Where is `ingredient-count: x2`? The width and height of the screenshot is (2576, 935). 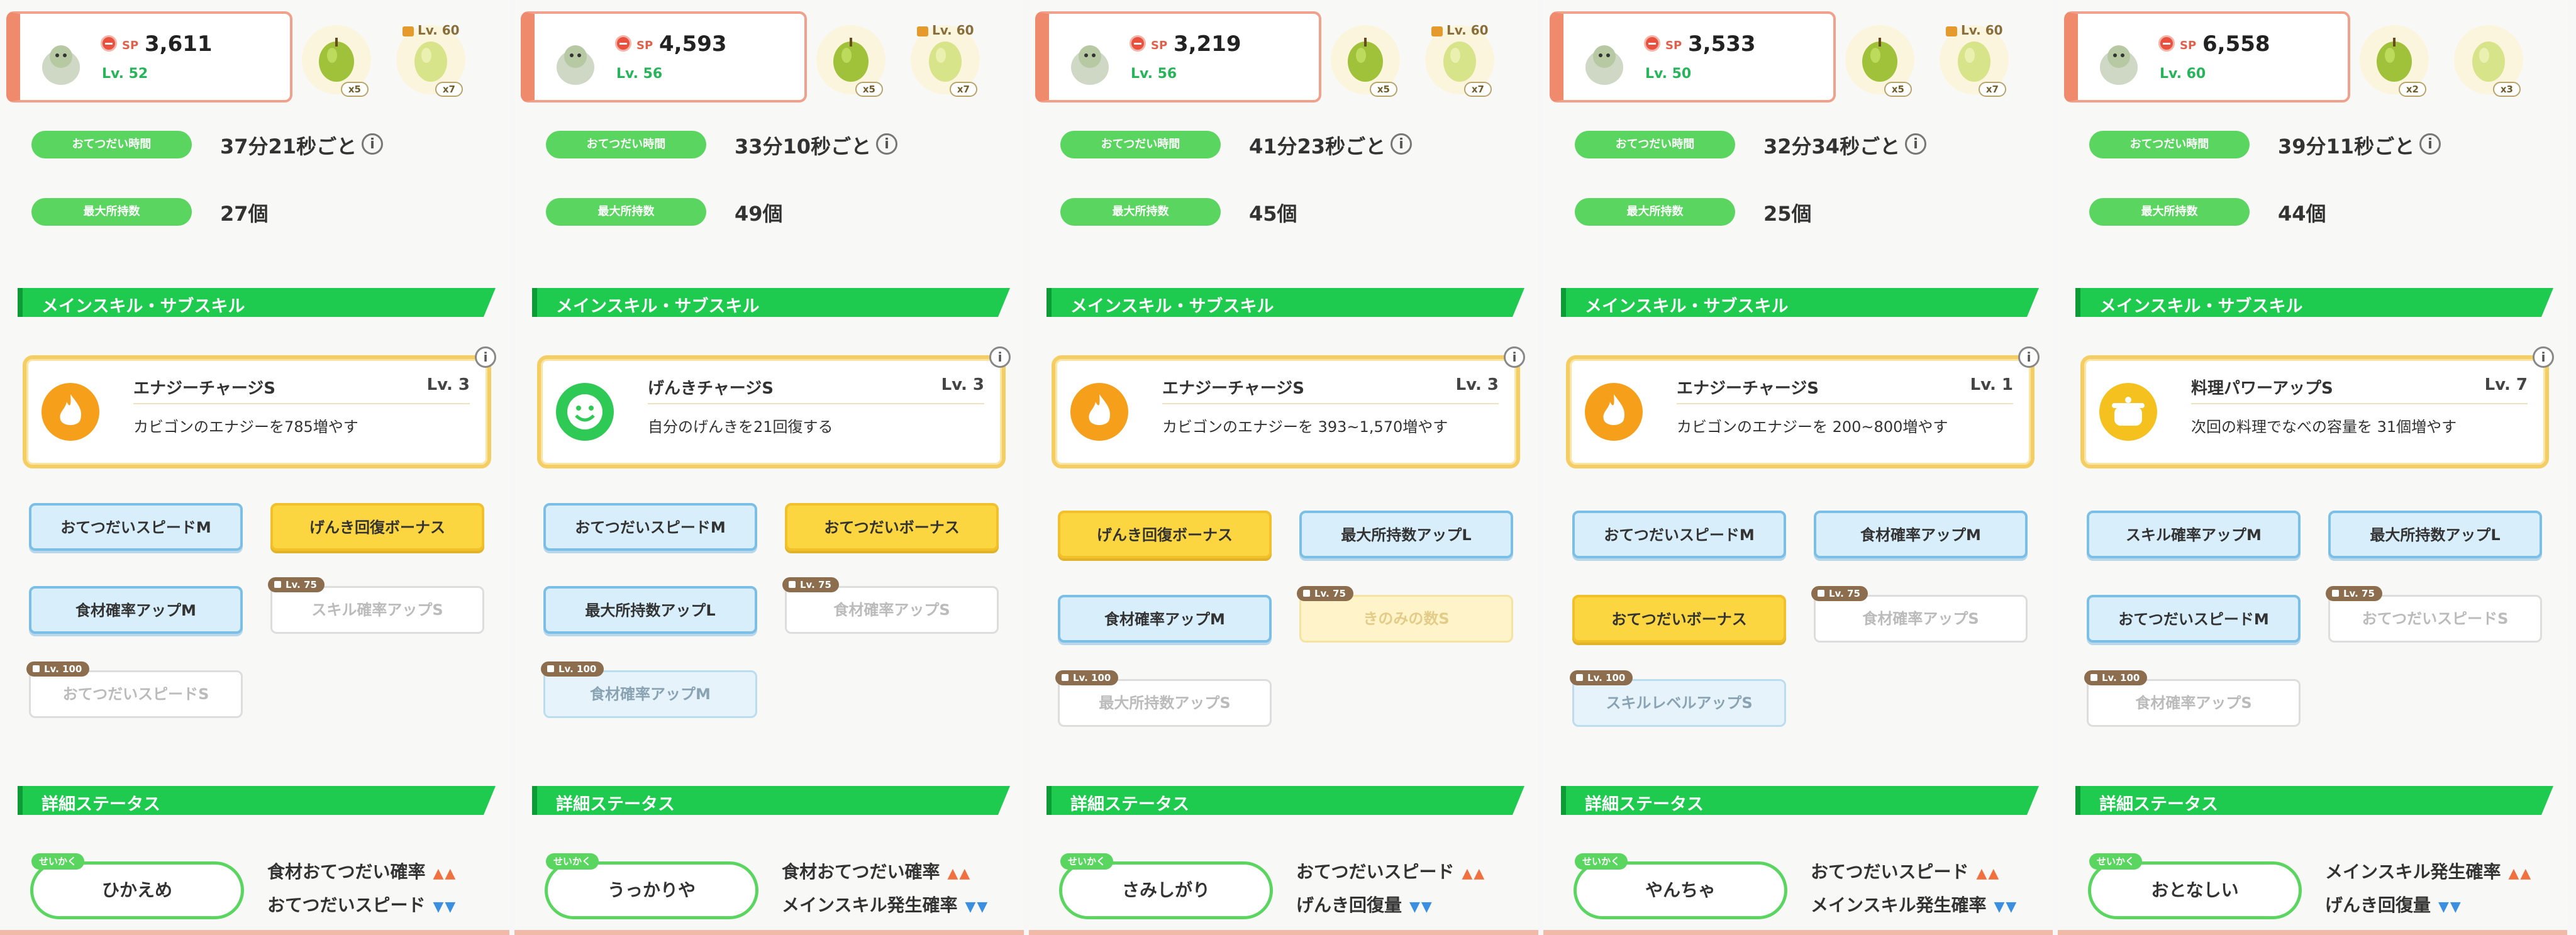 ingredient-count: x2 is located at coordinates (2412, 89).